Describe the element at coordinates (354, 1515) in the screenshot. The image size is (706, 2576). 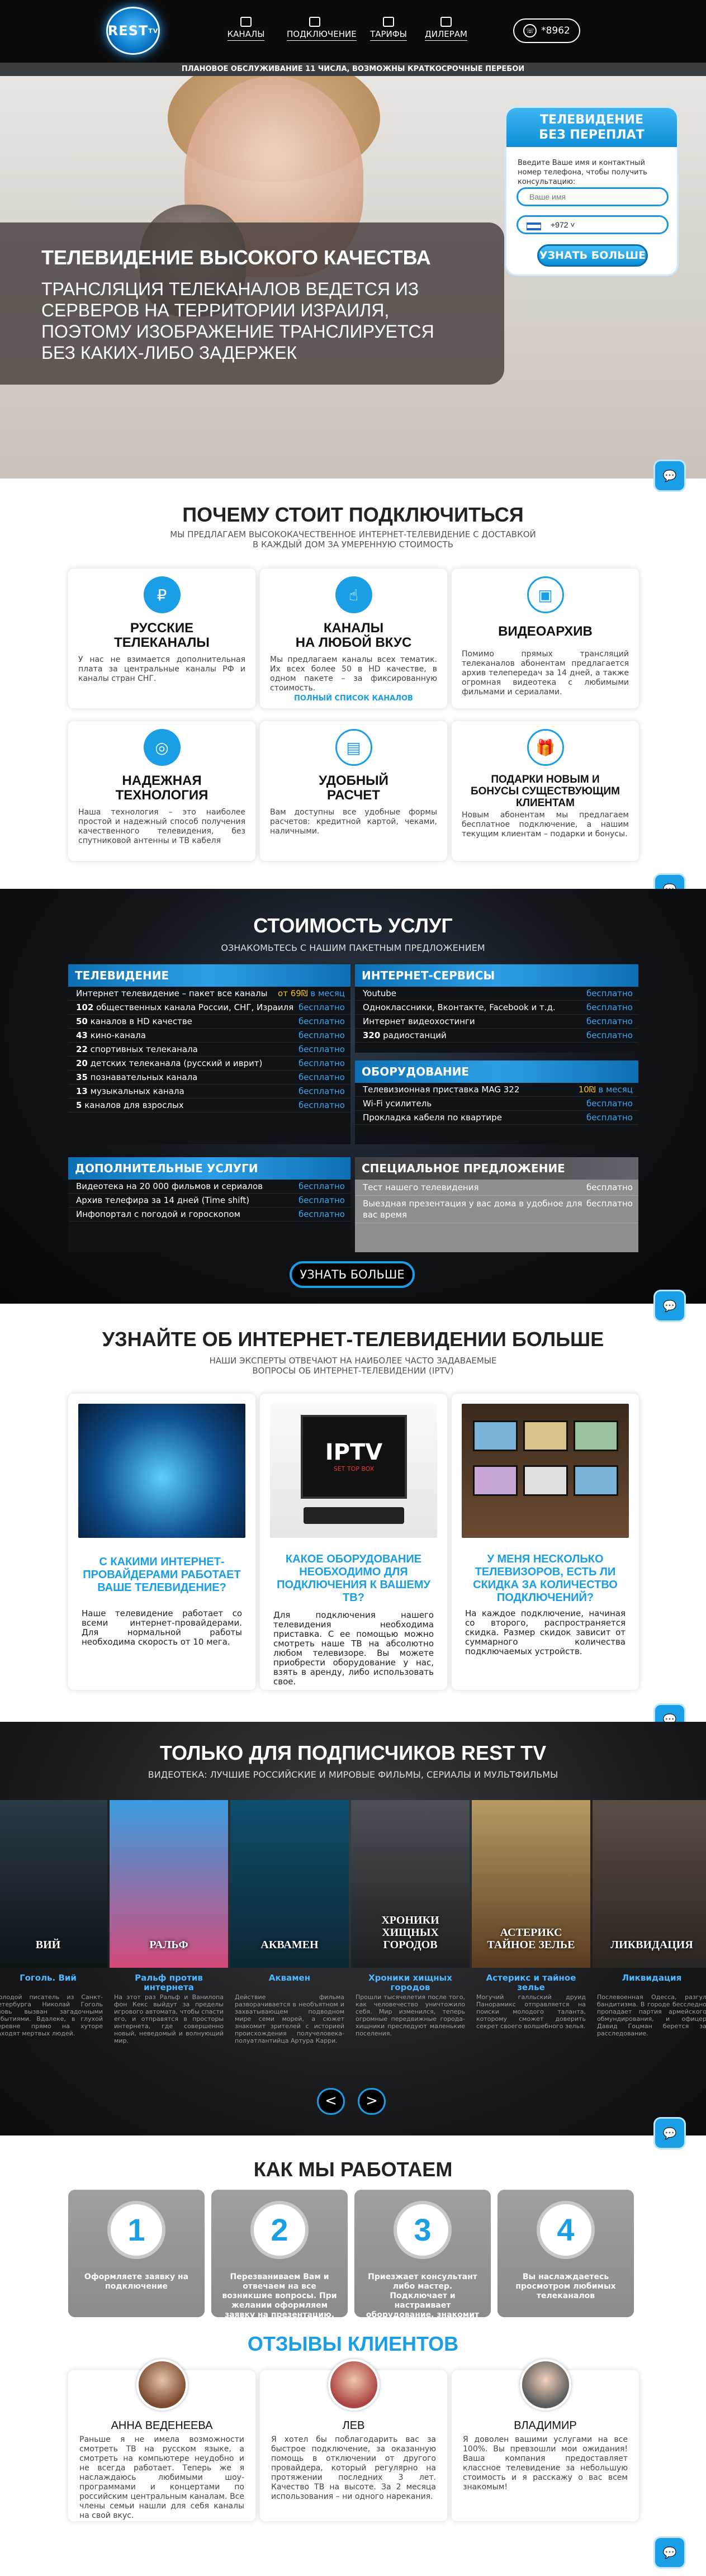
I see `set-top-box` at that location.